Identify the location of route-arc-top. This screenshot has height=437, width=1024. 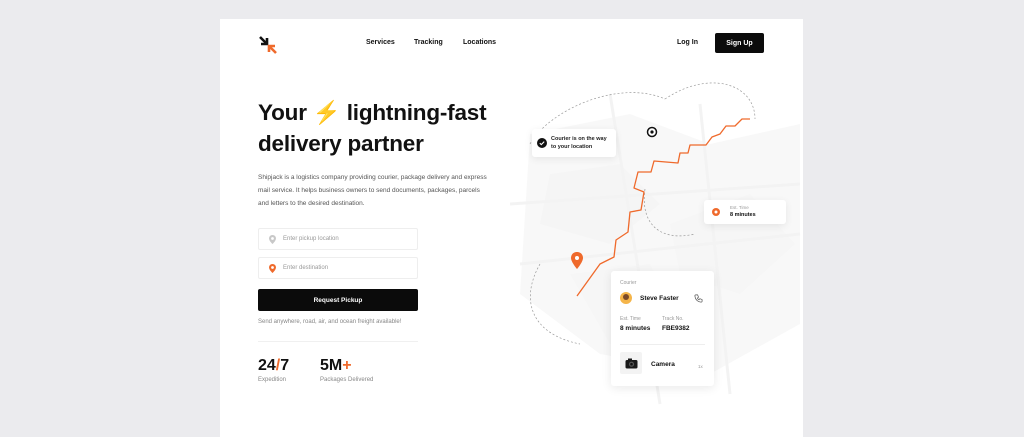
(710, 101).